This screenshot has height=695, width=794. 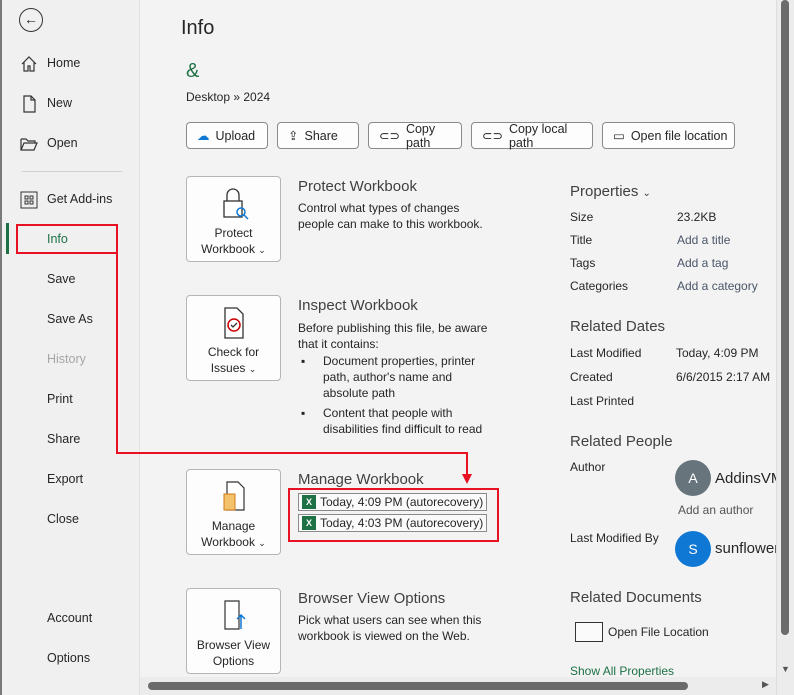 I want to click on browser-view-icon, so click(x=234, y=615).